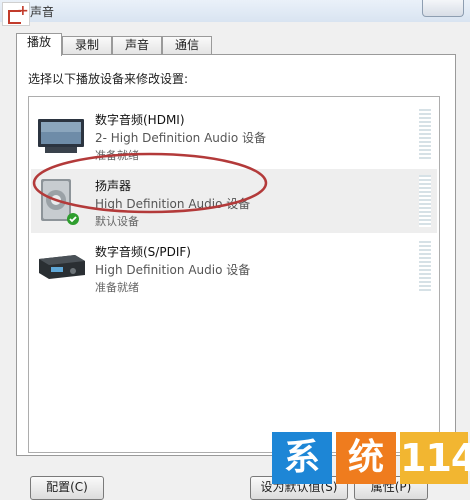 The image size is (470, 500). I want to click on device-name: 数字音频(HDMI), so click(140, 120).